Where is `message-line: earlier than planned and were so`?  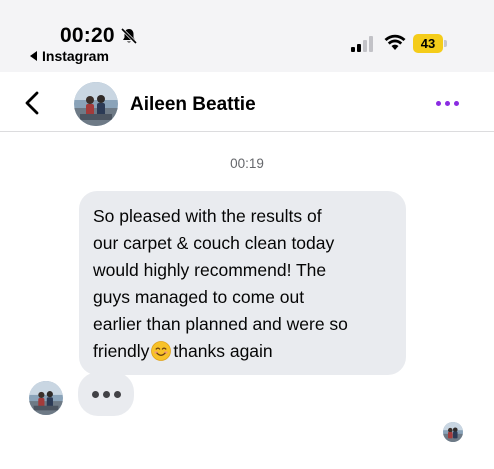 message-line: earlier than planned and were so is located at coordinates (220, 324).